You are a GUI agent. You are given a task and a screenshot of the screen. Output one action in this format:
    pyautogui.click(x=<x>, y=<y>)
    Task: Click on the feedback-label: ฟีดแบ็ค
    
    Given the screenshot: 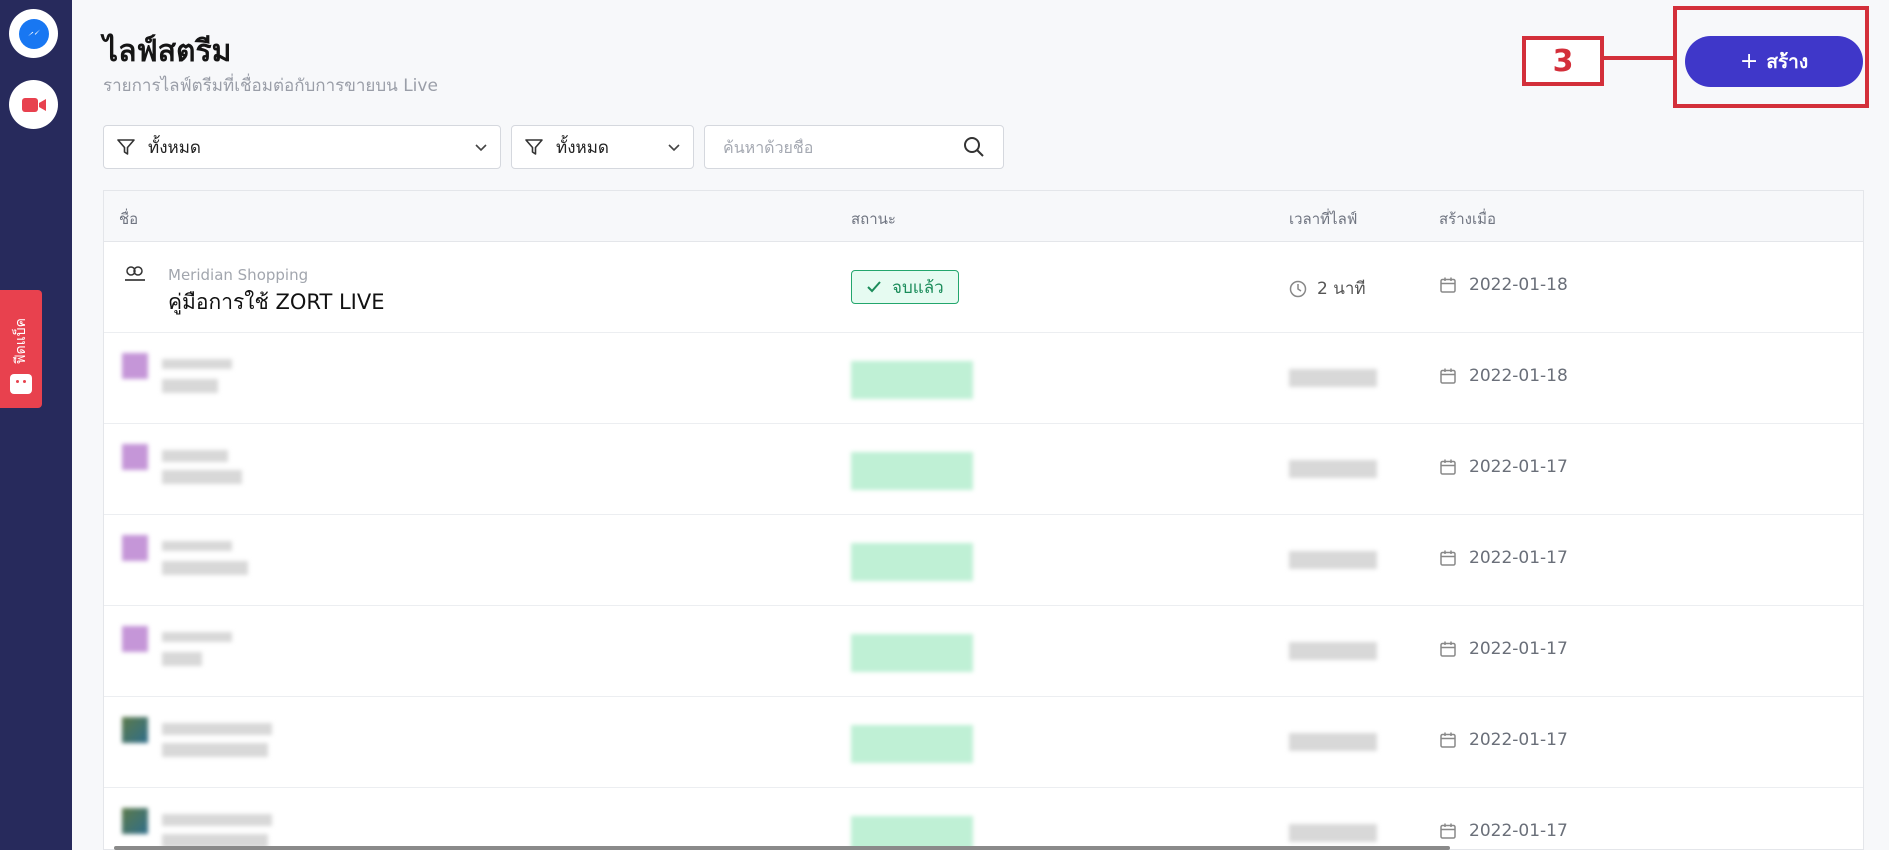 What is the action you would take?
    pyautogui.click(x=21, y=340)
    